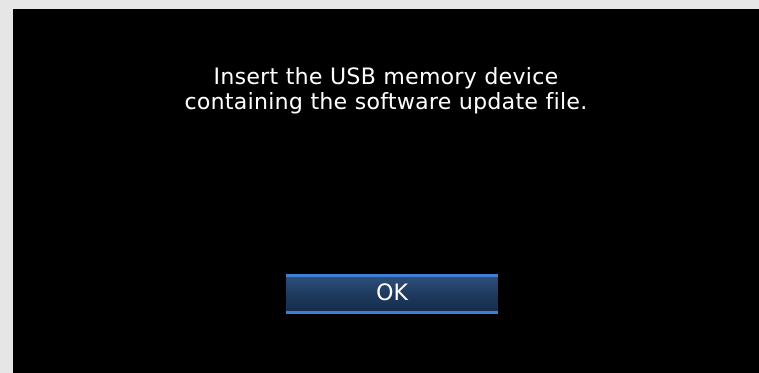 This screenshot has height=373, width=759. What do you see at coordinates (392, 294) in the screenshot?
I see `ok-button: OK` at bounding box center [392, 294].